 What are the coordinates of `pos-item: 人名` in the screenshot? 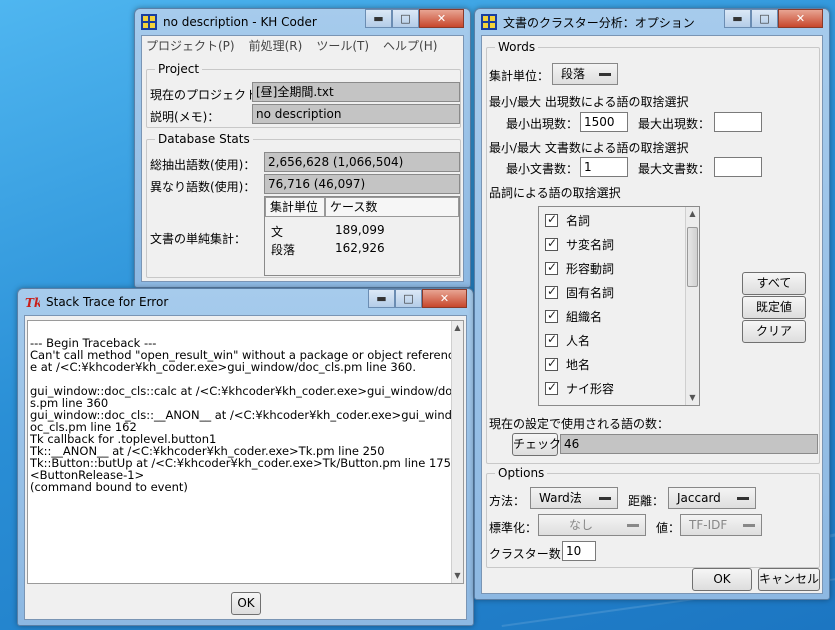 It's located at (567, 340).